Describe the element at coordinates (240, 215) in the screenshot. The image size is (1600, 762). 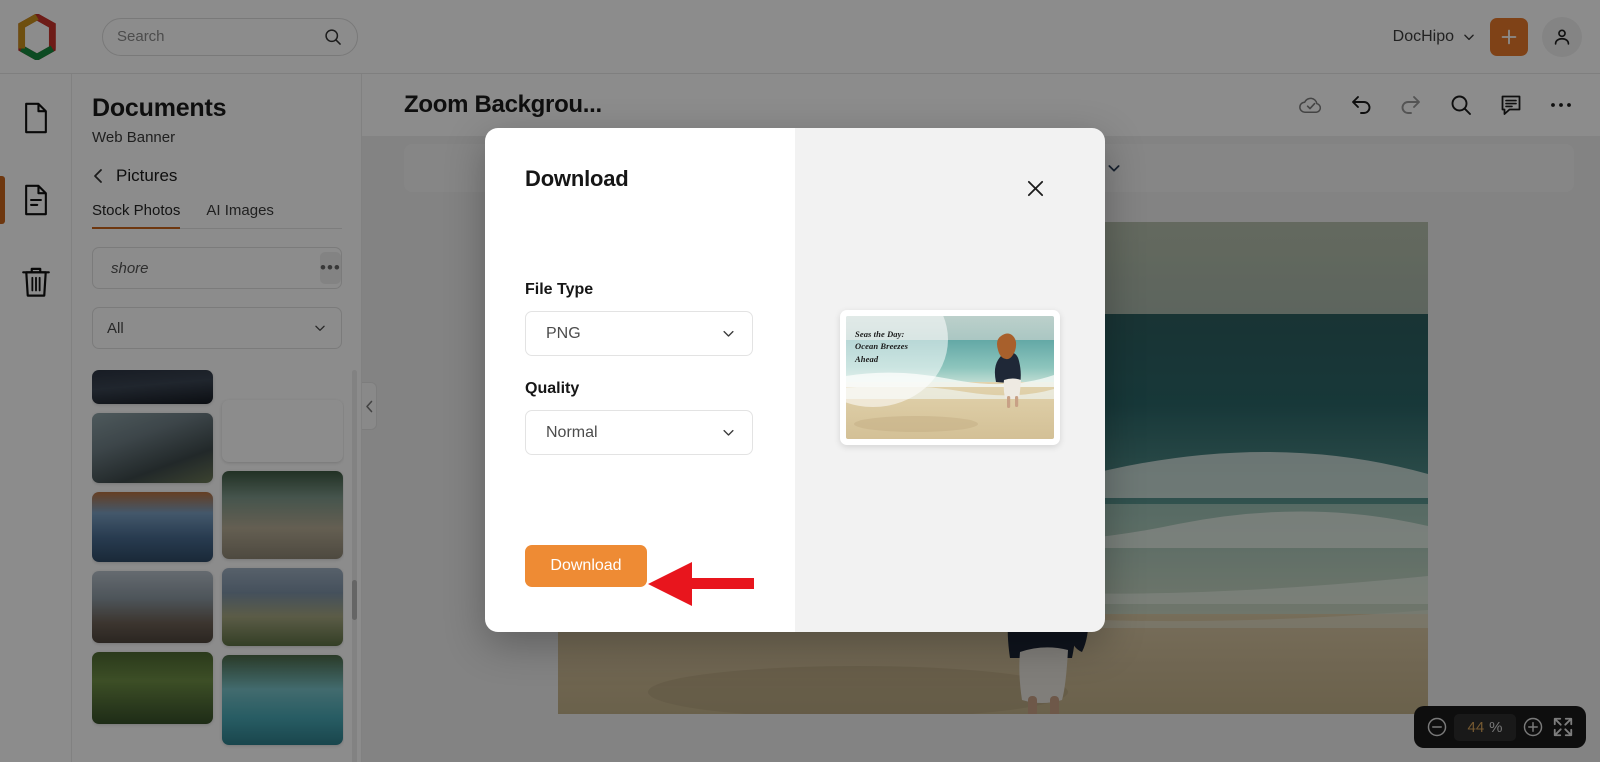
I see `tab-ai-images: AI Images` at that location.